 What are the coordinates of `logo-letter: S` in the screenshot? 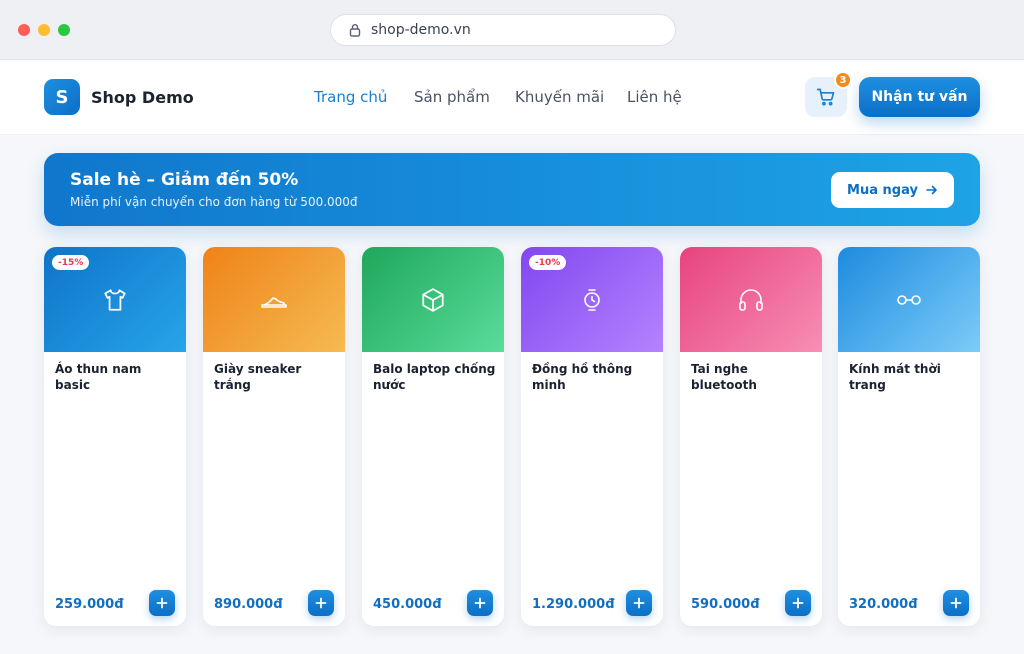 It's located at (62, 97).